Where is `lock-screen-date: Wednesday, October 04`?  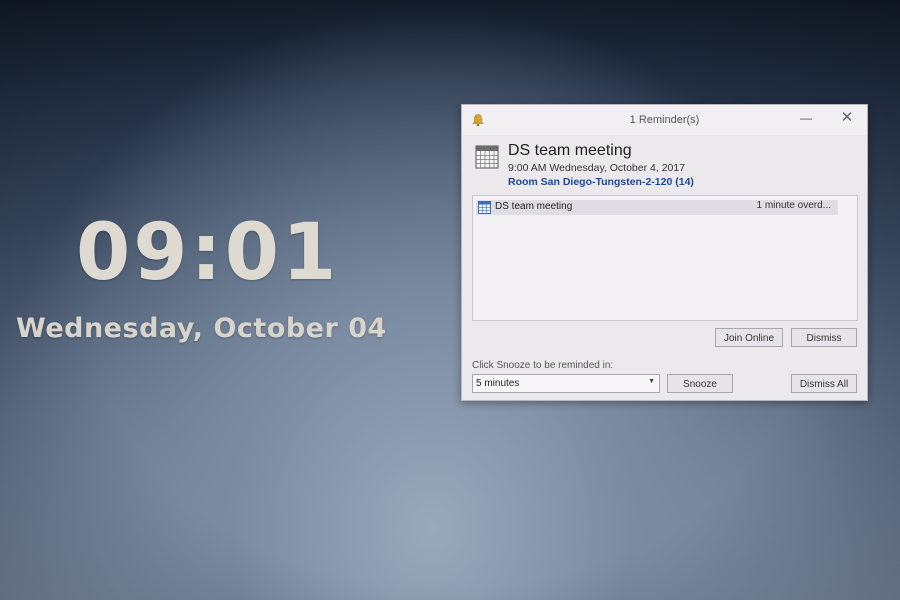
lock-screen-date: Wednesday, October 04 is located at coordinates (201, 328).